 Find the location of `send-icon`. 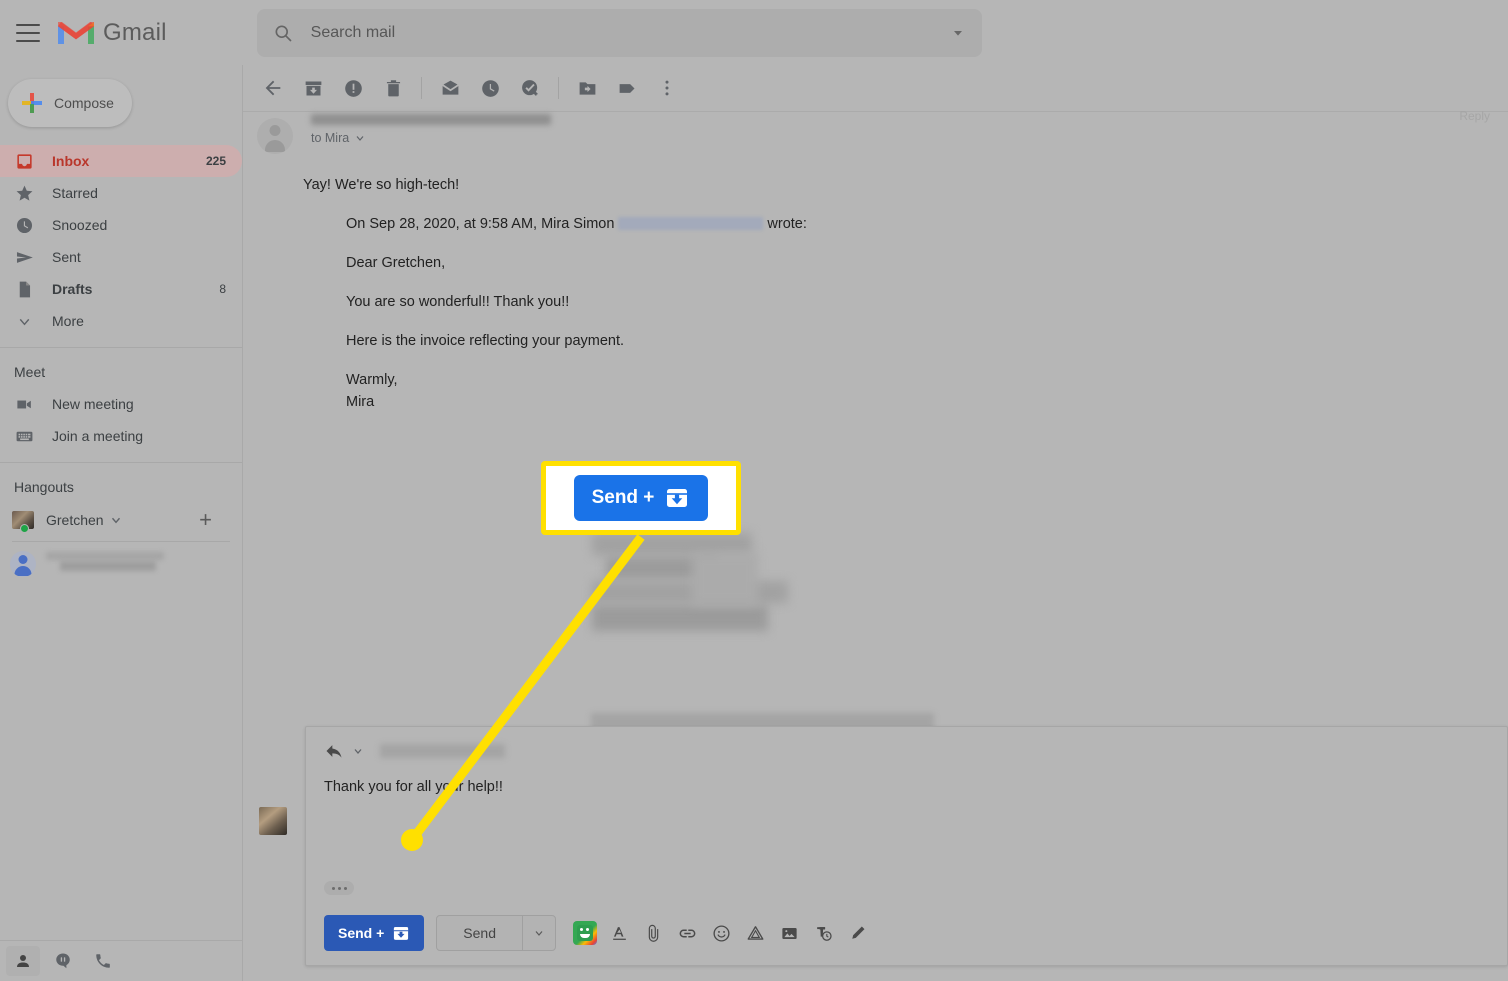

send-icon is located at coordinates (24, 257).